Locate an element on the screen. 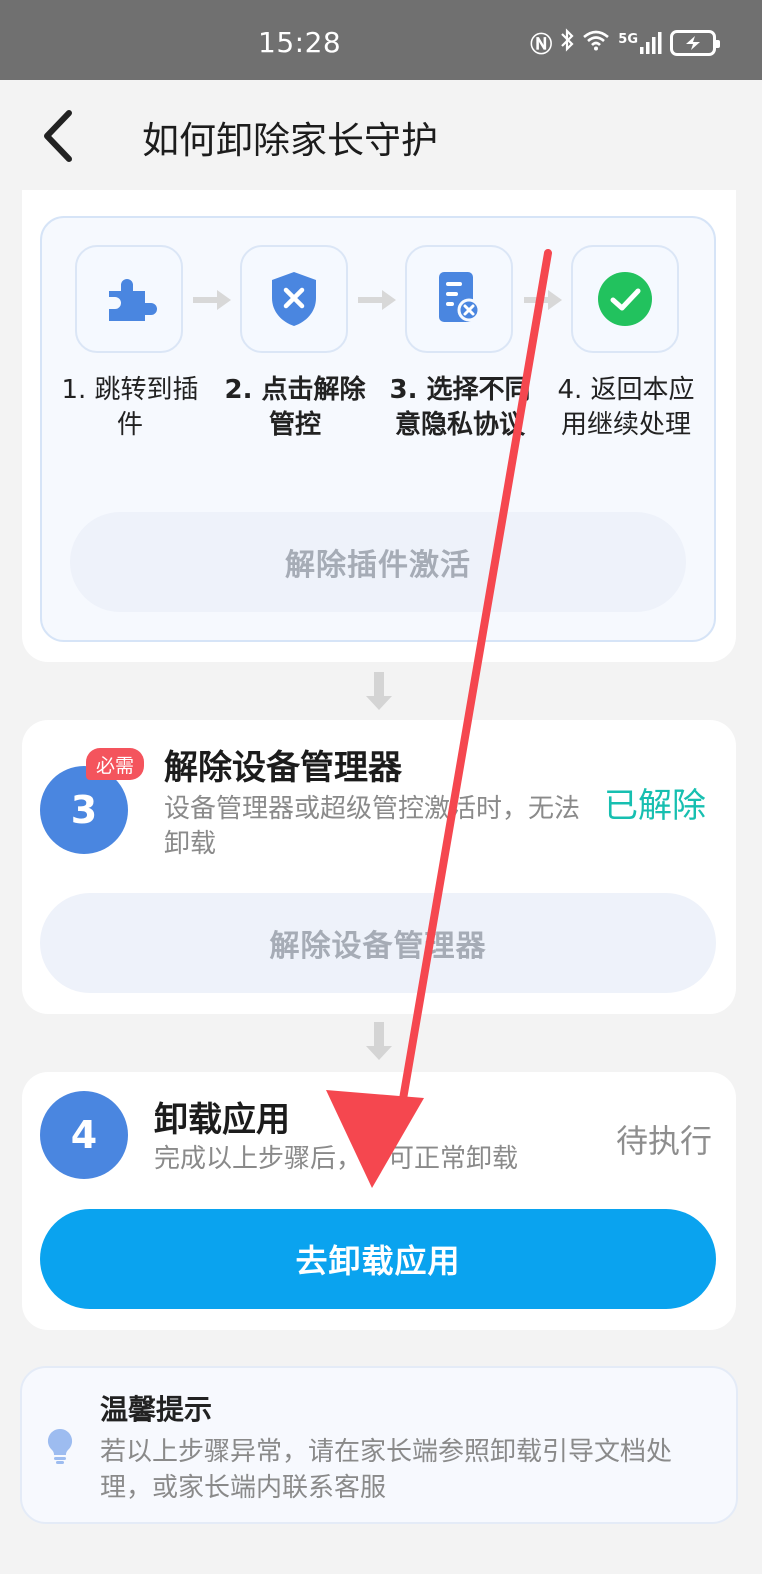 The image size is (762, 1574). step-item: 3. 选择不同意隐私协议 is located at coordinates (460, 342).